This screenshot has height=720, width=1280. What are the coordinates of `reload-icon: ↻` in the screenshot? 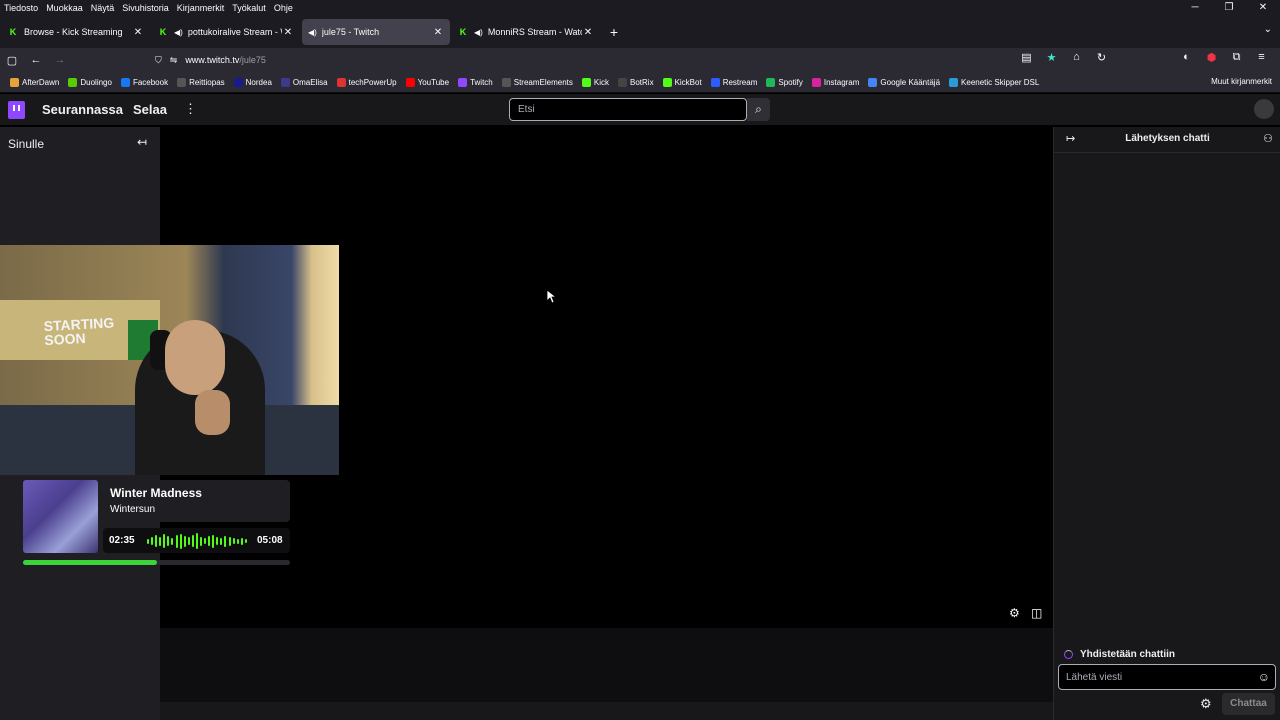 It's located at (1101, 57).